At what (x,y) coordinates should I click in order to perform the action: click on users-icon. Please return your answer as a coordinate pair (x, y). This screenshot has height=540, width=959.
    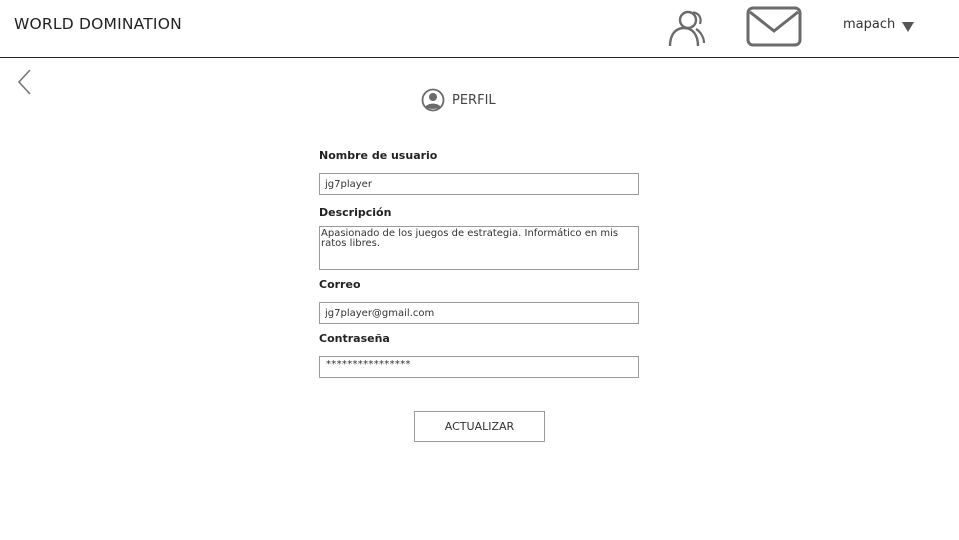
    Looking at the image, I should click on (687, 28).